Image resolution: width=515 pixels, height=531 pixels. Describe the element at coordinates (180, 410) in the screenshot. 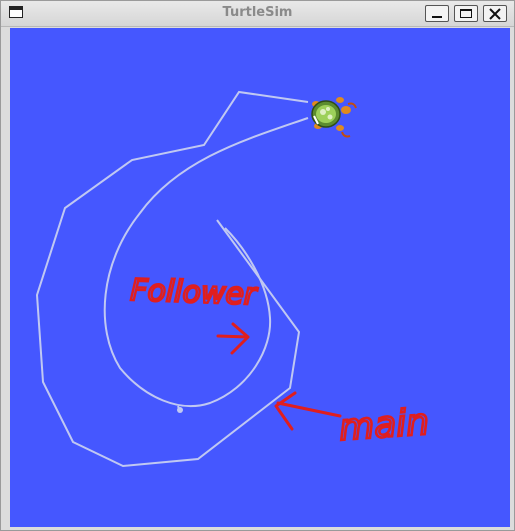

I see `follower-turtle-end-marker` at that location.